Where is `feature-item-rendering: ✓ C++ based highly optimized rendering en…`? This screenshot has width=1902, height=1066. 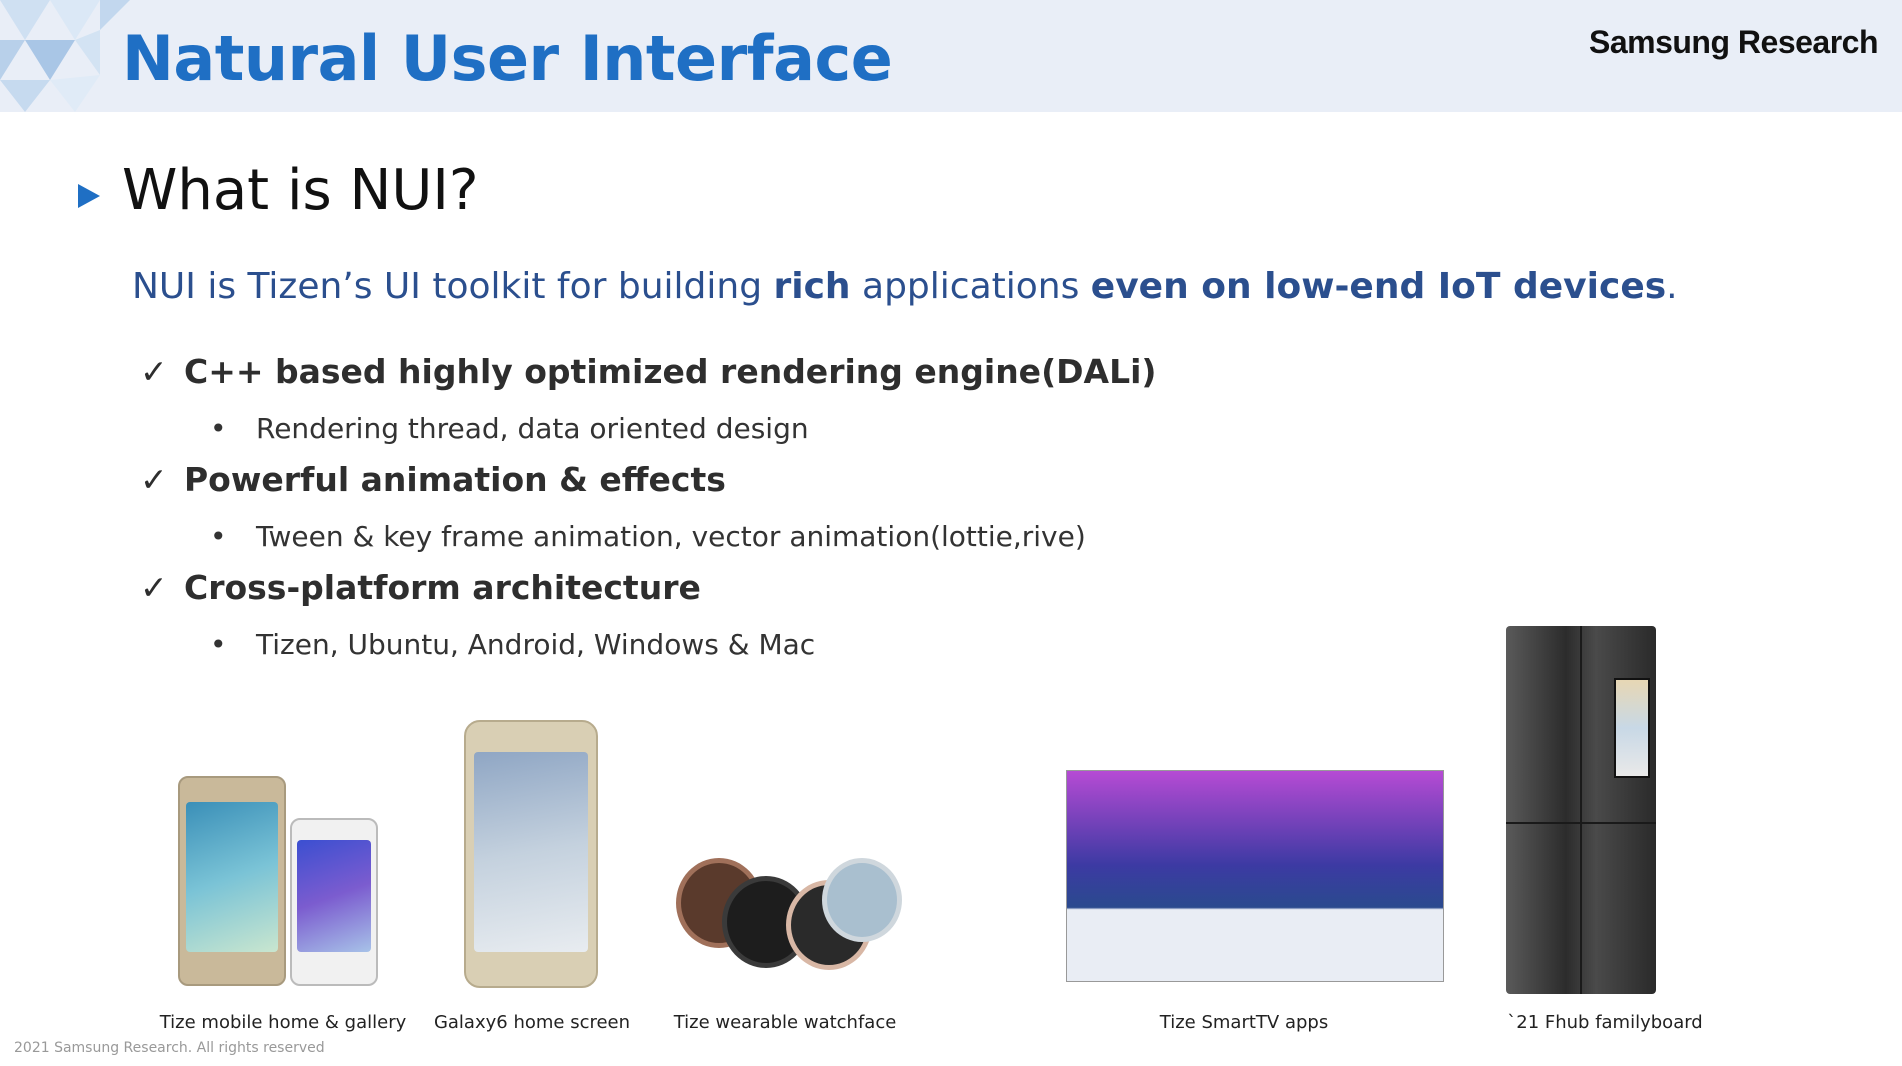 feature-item-rendering: ✓ C++ based highly optimized rendering en… is located at coordinates (648, 371).